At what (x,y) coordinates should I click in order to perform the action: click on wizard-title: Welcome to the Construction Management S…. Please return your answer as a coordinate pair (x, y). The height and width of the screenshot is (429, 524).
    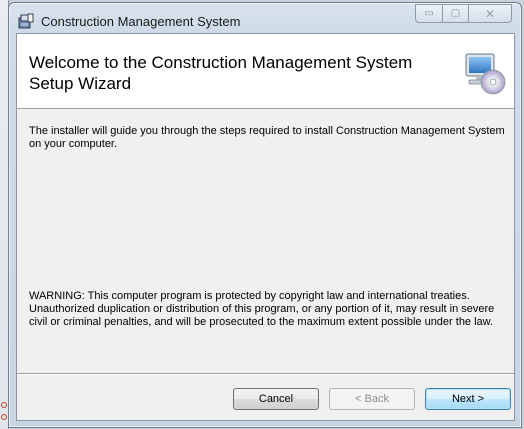
    Looking at the image, I should click on (221, 73).